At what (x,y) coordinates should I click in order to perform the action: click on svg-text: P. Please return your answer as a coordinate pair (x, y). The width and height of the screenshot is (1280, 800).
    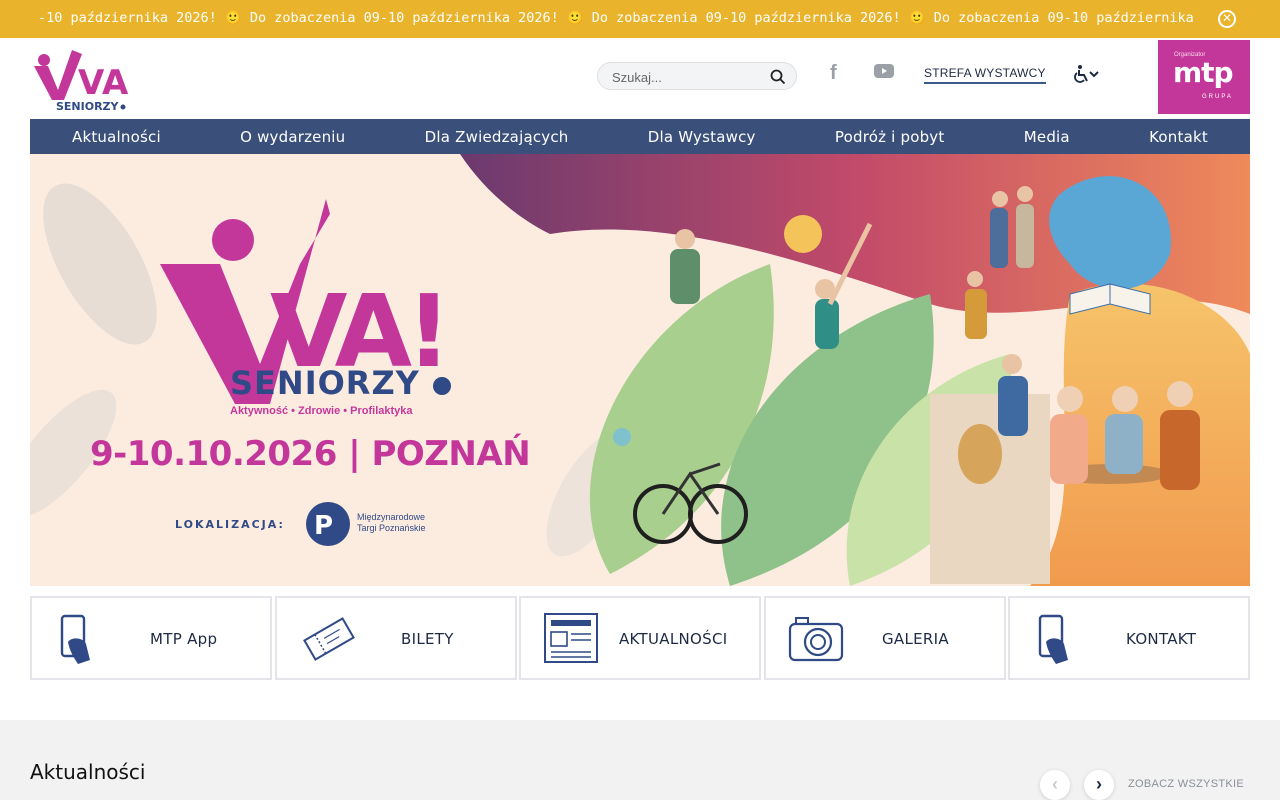
    Looking at the image, I should click on (323, 526).